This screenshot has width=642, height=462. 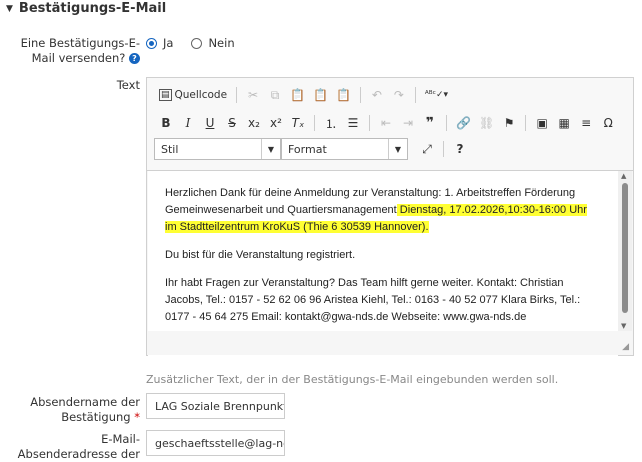 I want to click on toolbar-row-1: ▤ Quellcode ✂ ⧉ 📋 📋 📋 ↶ ↷ ᴬᴮᶜ✓▾, so click(x=303, y=95).